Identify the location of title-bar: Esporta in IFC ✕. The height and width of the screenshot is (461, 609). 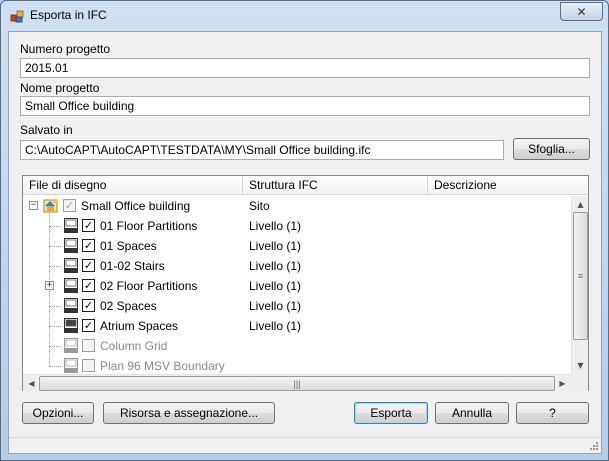
(304, 16).